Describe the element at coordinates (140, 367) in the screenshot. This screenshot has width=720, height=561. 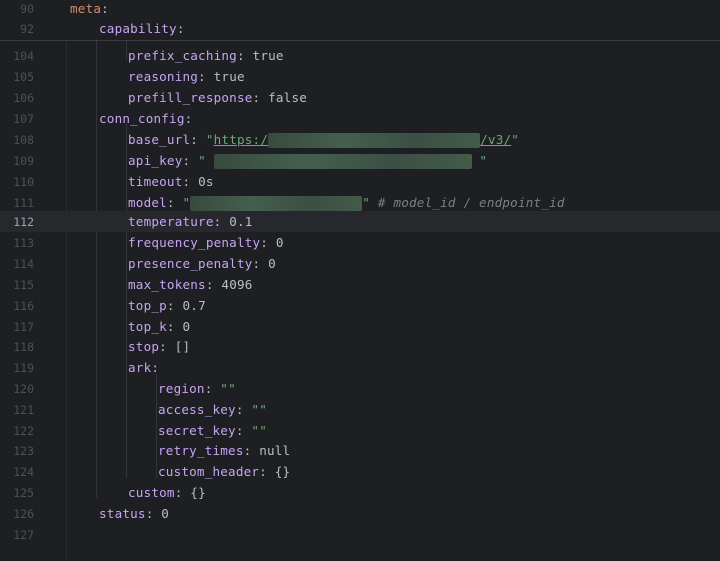
I see `yaml-key: ark` at that location.